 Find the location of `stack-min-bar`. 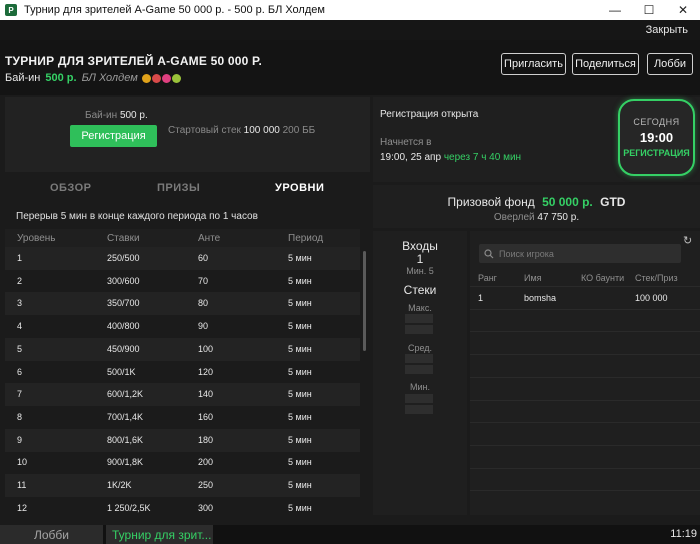

stack-min-bar is located at coordinates (419, 409).